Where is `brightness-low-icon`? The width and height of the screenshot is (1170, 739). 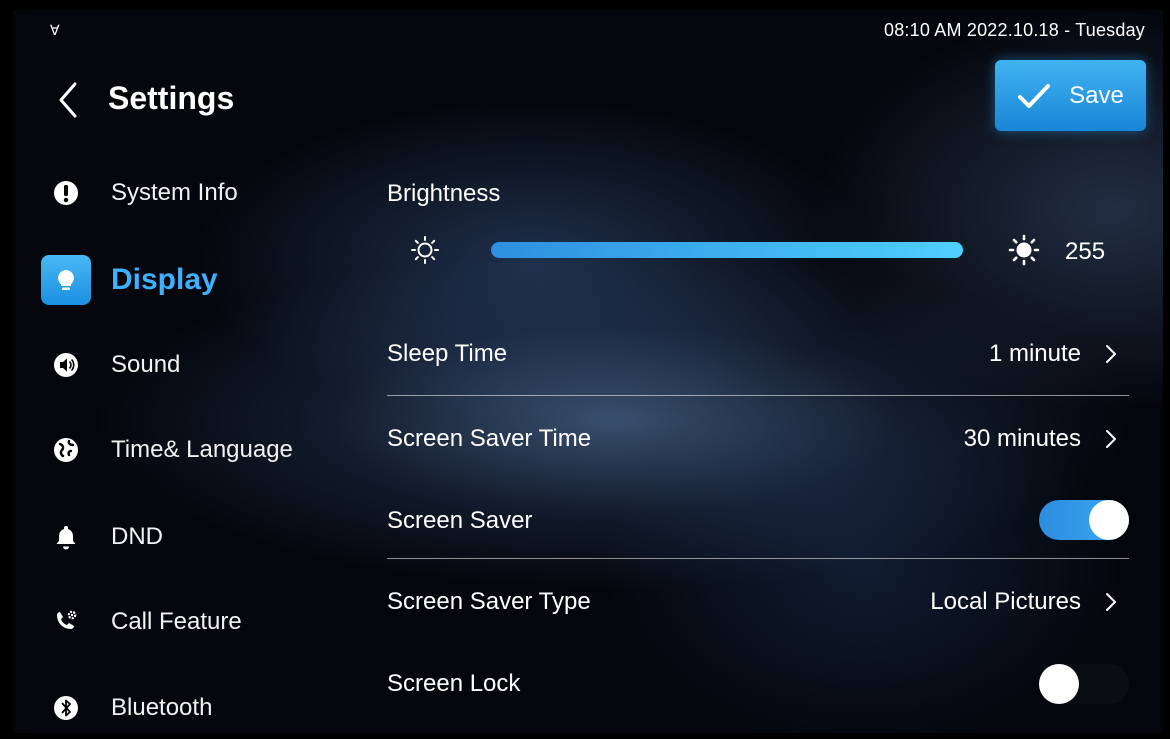
brightness-low-icon is located at coordinates (425, 250).